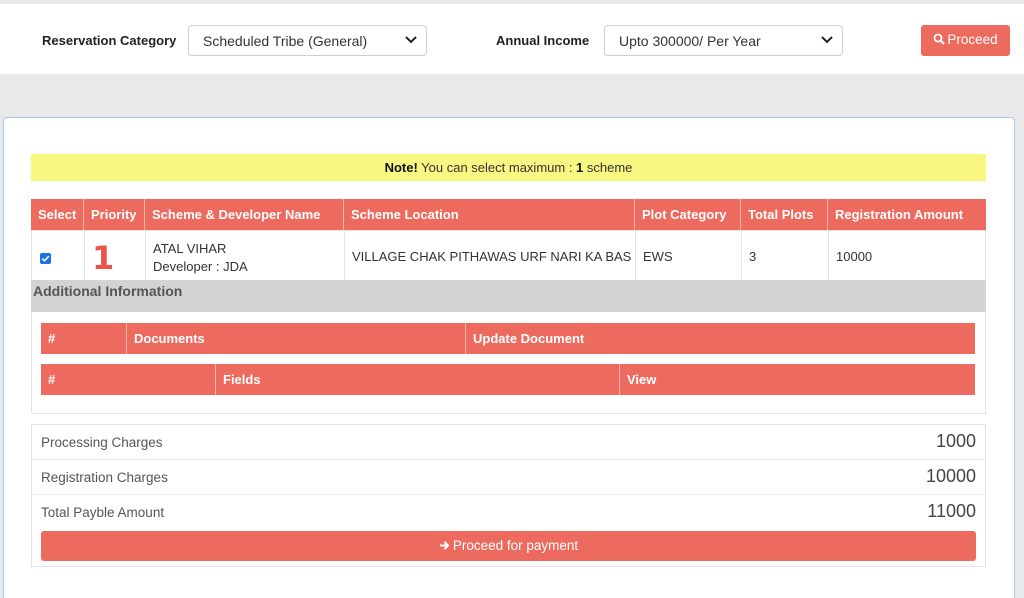 This screenshot has height=598, width=1024. Describe the element at coordinates (529, 338) in the screenshot. I see `documents-header-update-document: Update Document` at that location.